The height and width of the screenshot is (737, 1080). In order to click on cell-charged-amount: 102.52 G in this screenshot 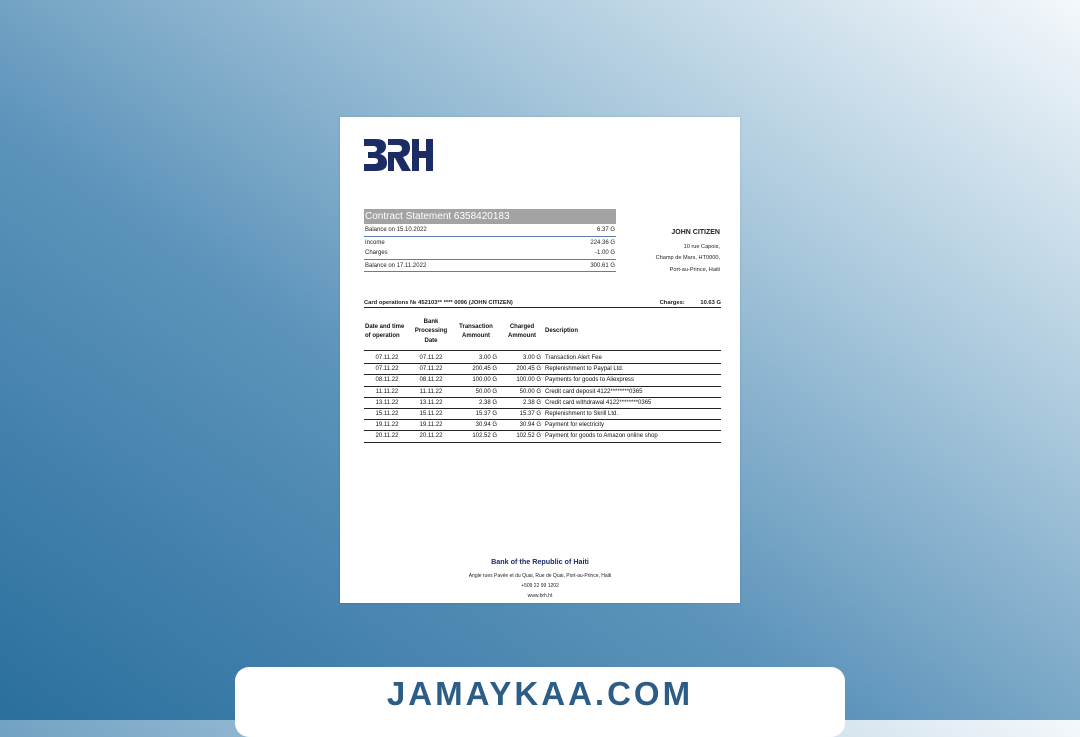, I will do `click(522, 436)`.